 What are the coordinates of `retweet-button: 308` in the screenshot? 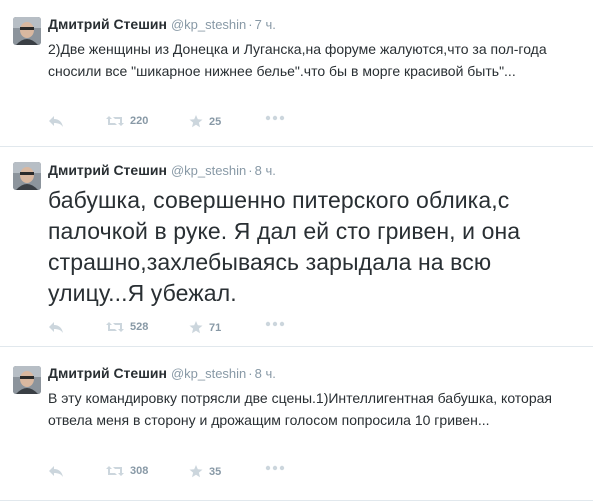 It's located at (127, 471).